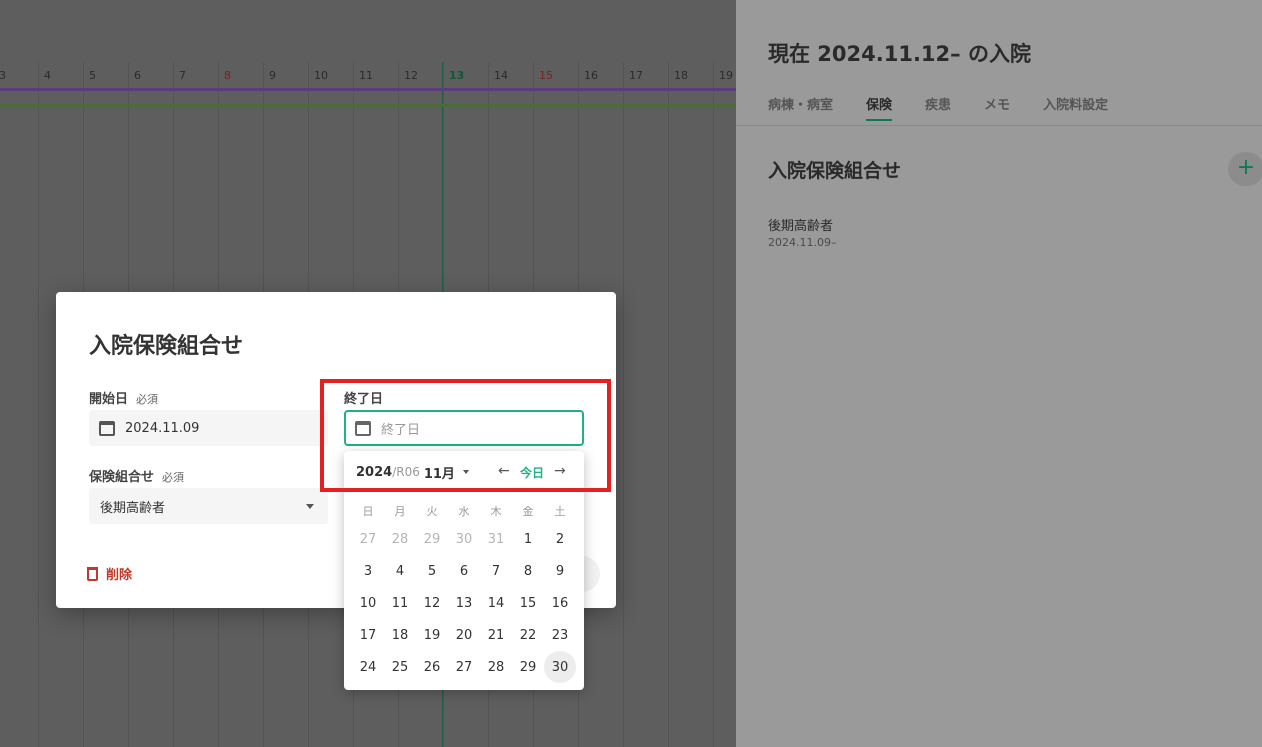 The image size is (1262, 747). What do you see at coordinates (432, 667) in the screenshot?
I see `calendar-day: 26` at bounding box center [432, 667].